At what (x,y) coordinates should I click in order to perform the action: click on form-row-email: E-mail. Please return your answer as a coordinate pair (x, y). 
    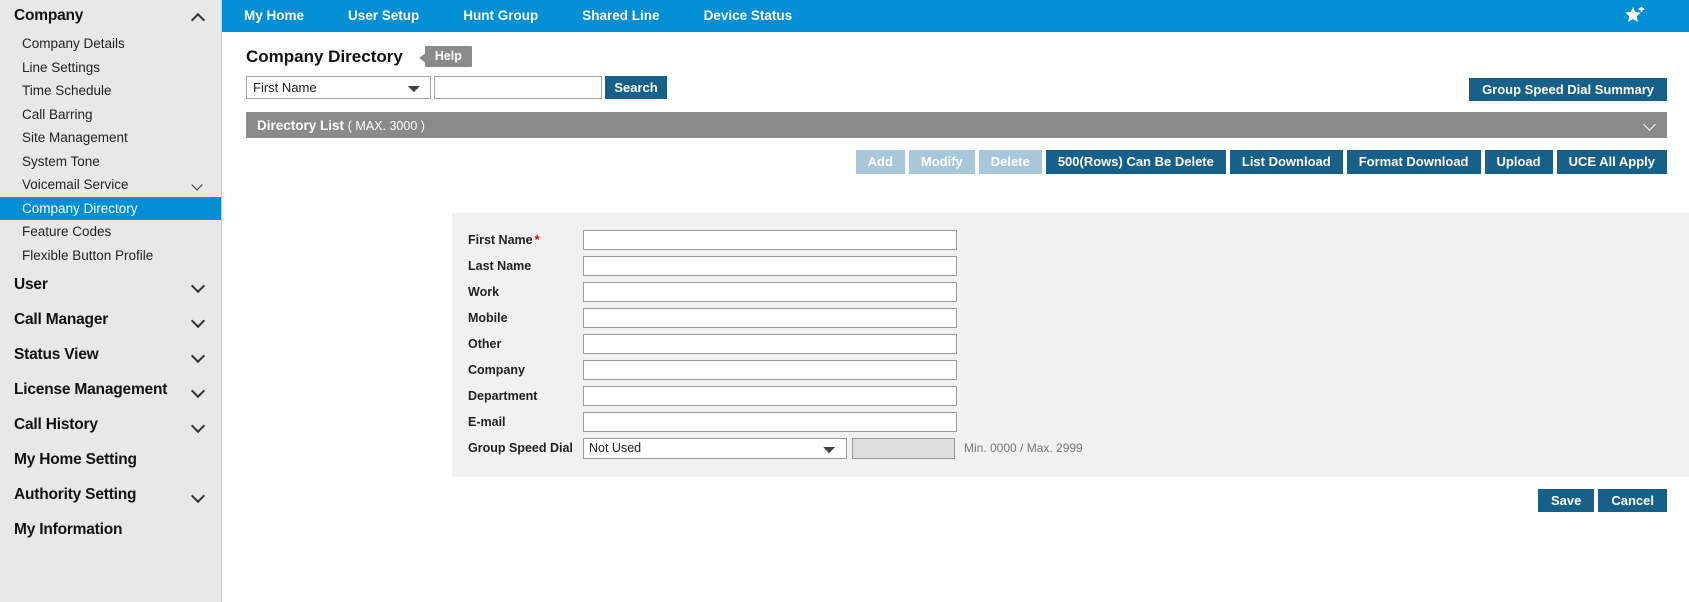
    Looking at the image, I should click on (1070, 422).